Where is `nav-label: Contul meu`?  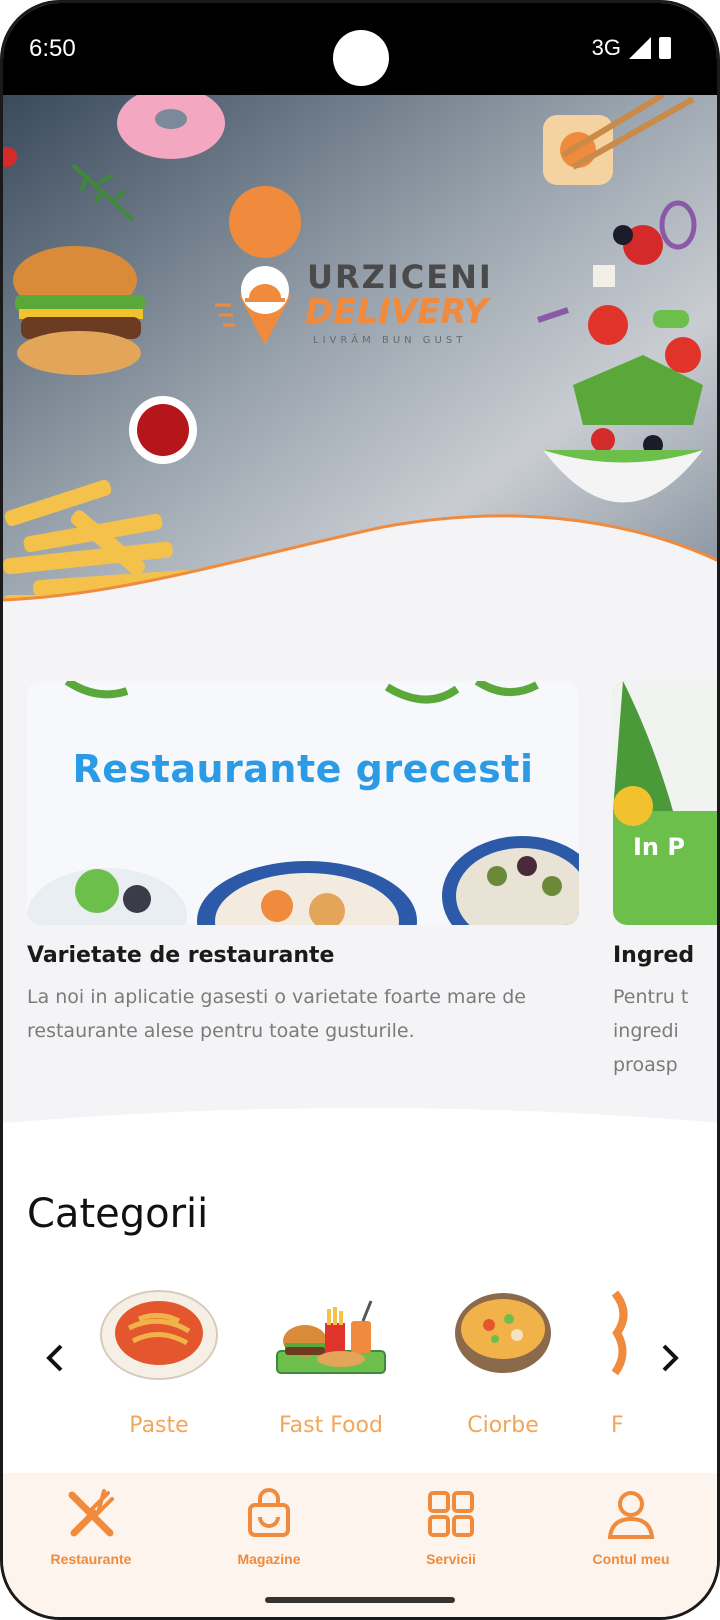
nav-label: Contul meu is located at coordinates (631, 1559).